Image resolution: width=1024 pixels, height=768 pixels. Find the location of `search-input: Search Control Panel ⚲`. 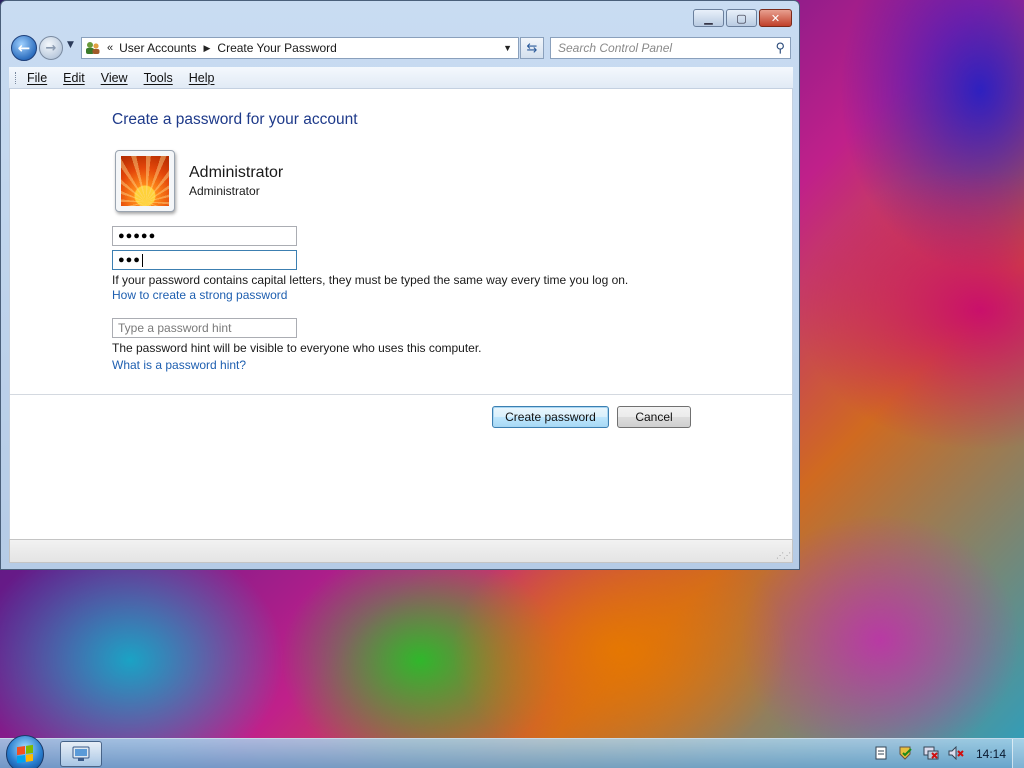

search-input: Search Control Panel ⚲ is located at coordinates (670, 48).